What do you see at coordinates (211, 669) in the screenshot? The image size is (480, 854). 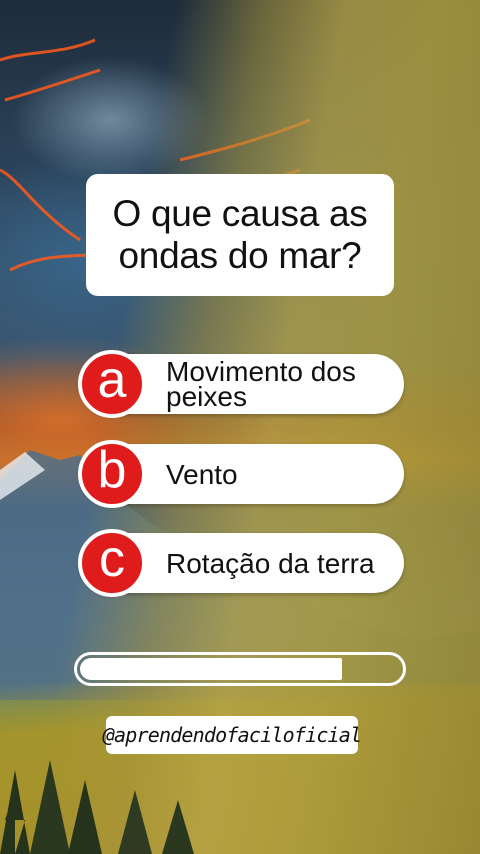 I see `timer-progress-fill` at bounding box center [211, 669].